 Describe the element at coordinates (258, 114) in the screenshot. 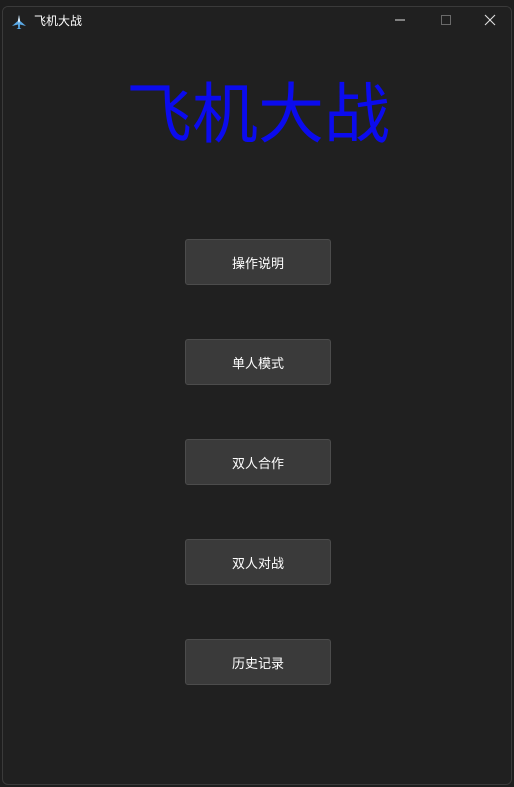

I see `game-title: 飞机大战` at that location.